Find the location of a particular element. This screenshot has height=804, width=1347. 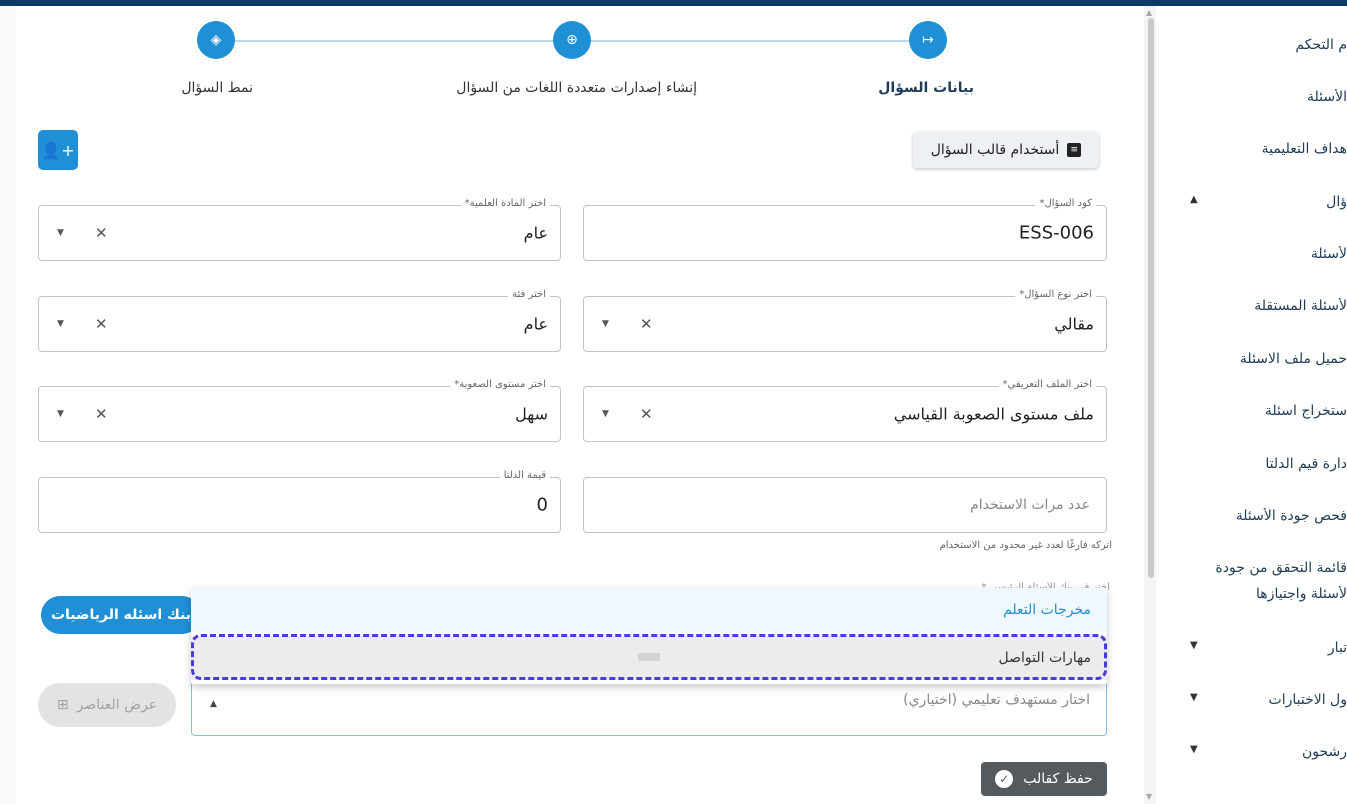

sidebar-item-label: رشحون is located at coordinates (1324, 752).